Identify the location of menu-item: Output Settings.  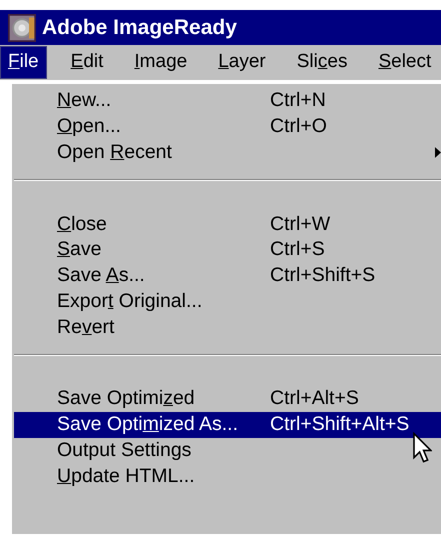
(227, 451).